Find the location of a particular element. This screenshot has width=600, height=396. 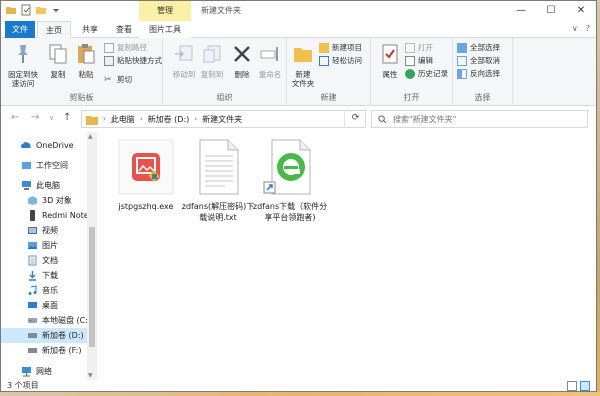

search-icon is located at coordinates (382, 118).